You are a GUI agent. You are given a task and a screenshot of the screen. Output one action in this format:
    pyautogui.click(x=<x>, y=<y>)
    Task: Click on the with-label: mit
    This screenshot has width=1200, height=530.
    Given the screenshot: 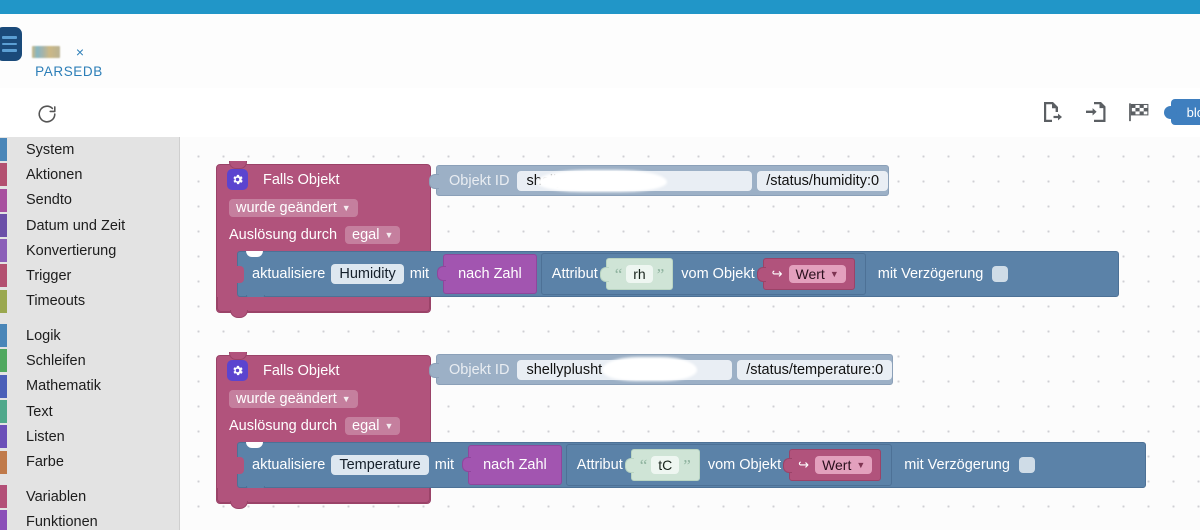 What is the action you would take?
    pyautogui.click(x=444, y=465)
    